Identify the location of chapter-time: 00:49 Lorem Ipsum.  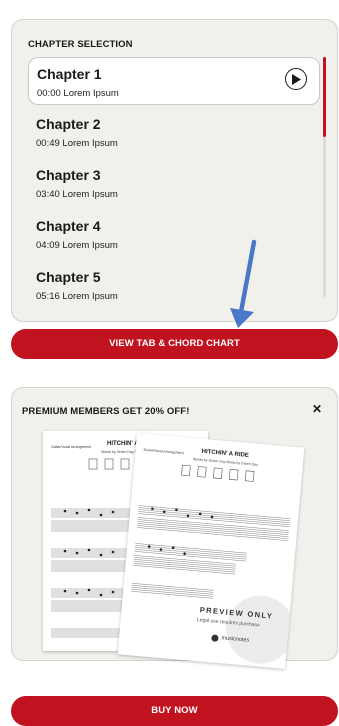
(77, 143).